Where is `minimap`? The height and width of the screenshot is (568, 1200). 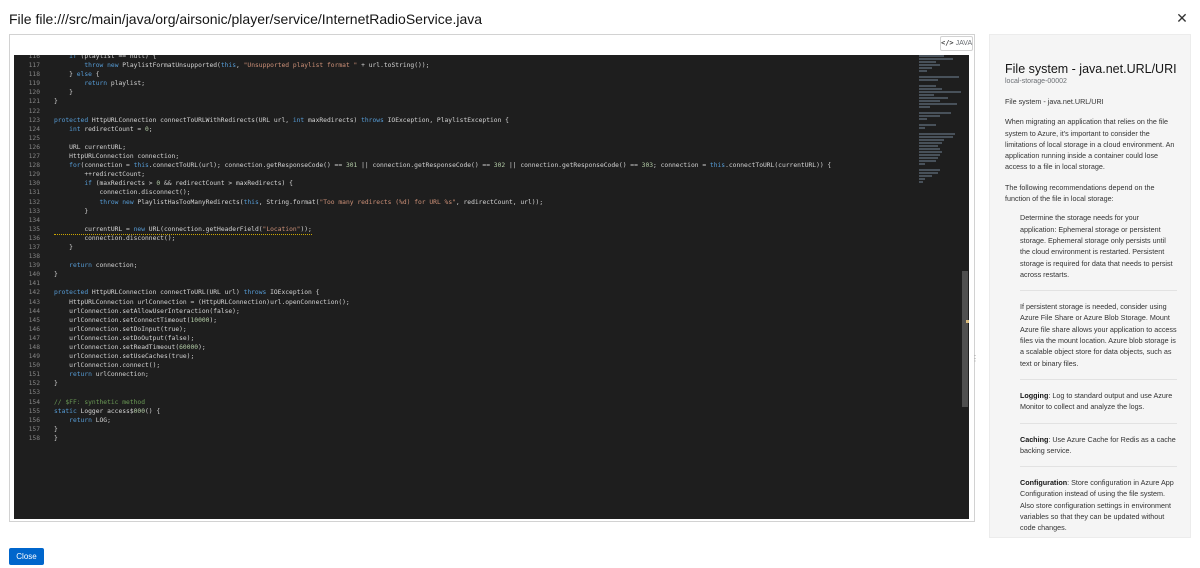 minimap is located at coordinates (940, 119).